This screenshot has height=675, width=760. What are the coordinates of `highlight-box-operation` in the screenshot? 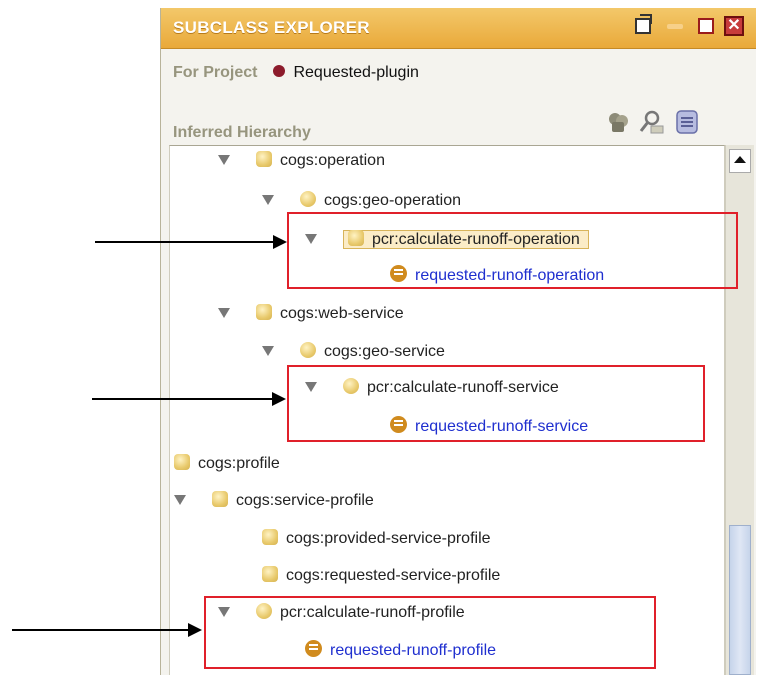 It's located at (512, 250).